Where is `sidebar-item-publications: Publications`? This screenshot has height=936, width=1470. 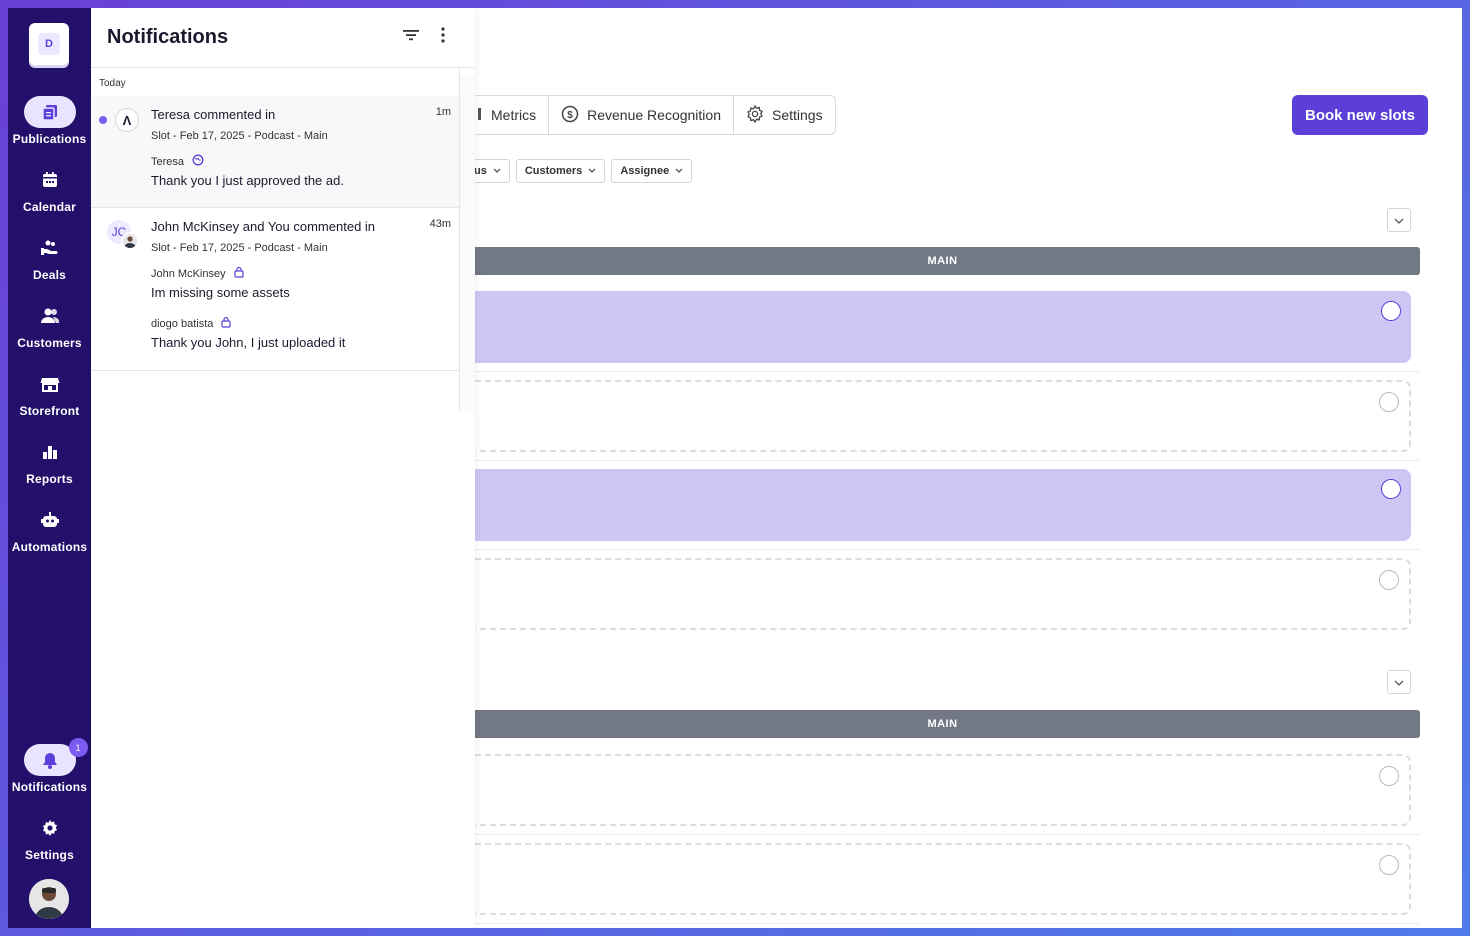
sidebar-item-publications: Publications is located at coordinates (49, 126).